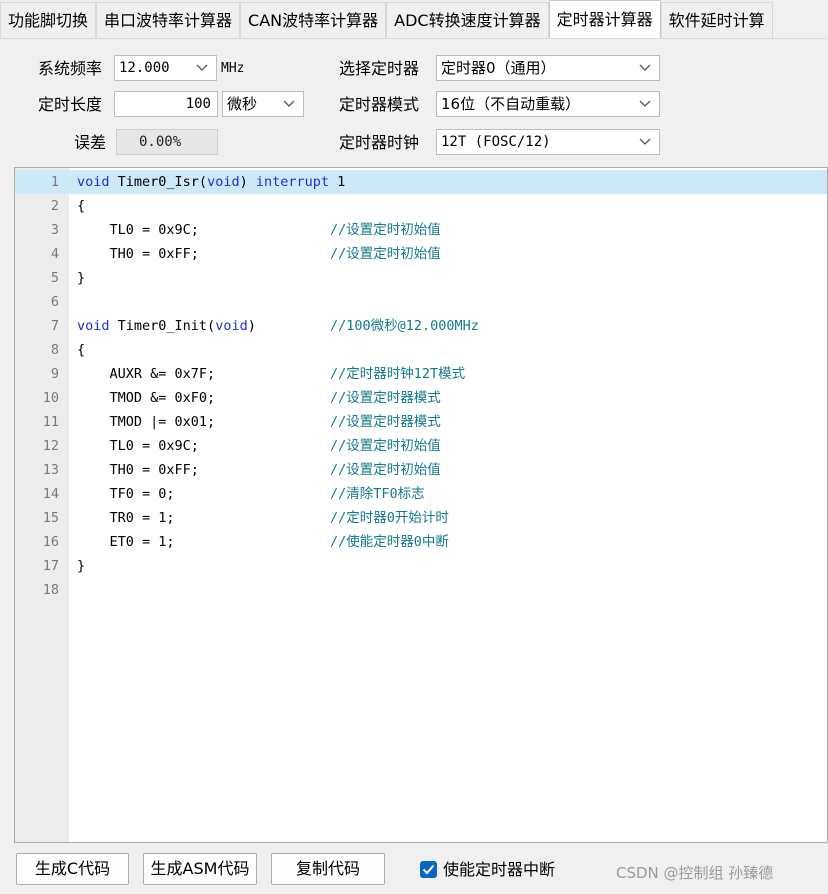 Image resolution: width=828 pixels, height=894 pixels. I want to click on code-comment: //使能定时器0中断, so click(389, 542).